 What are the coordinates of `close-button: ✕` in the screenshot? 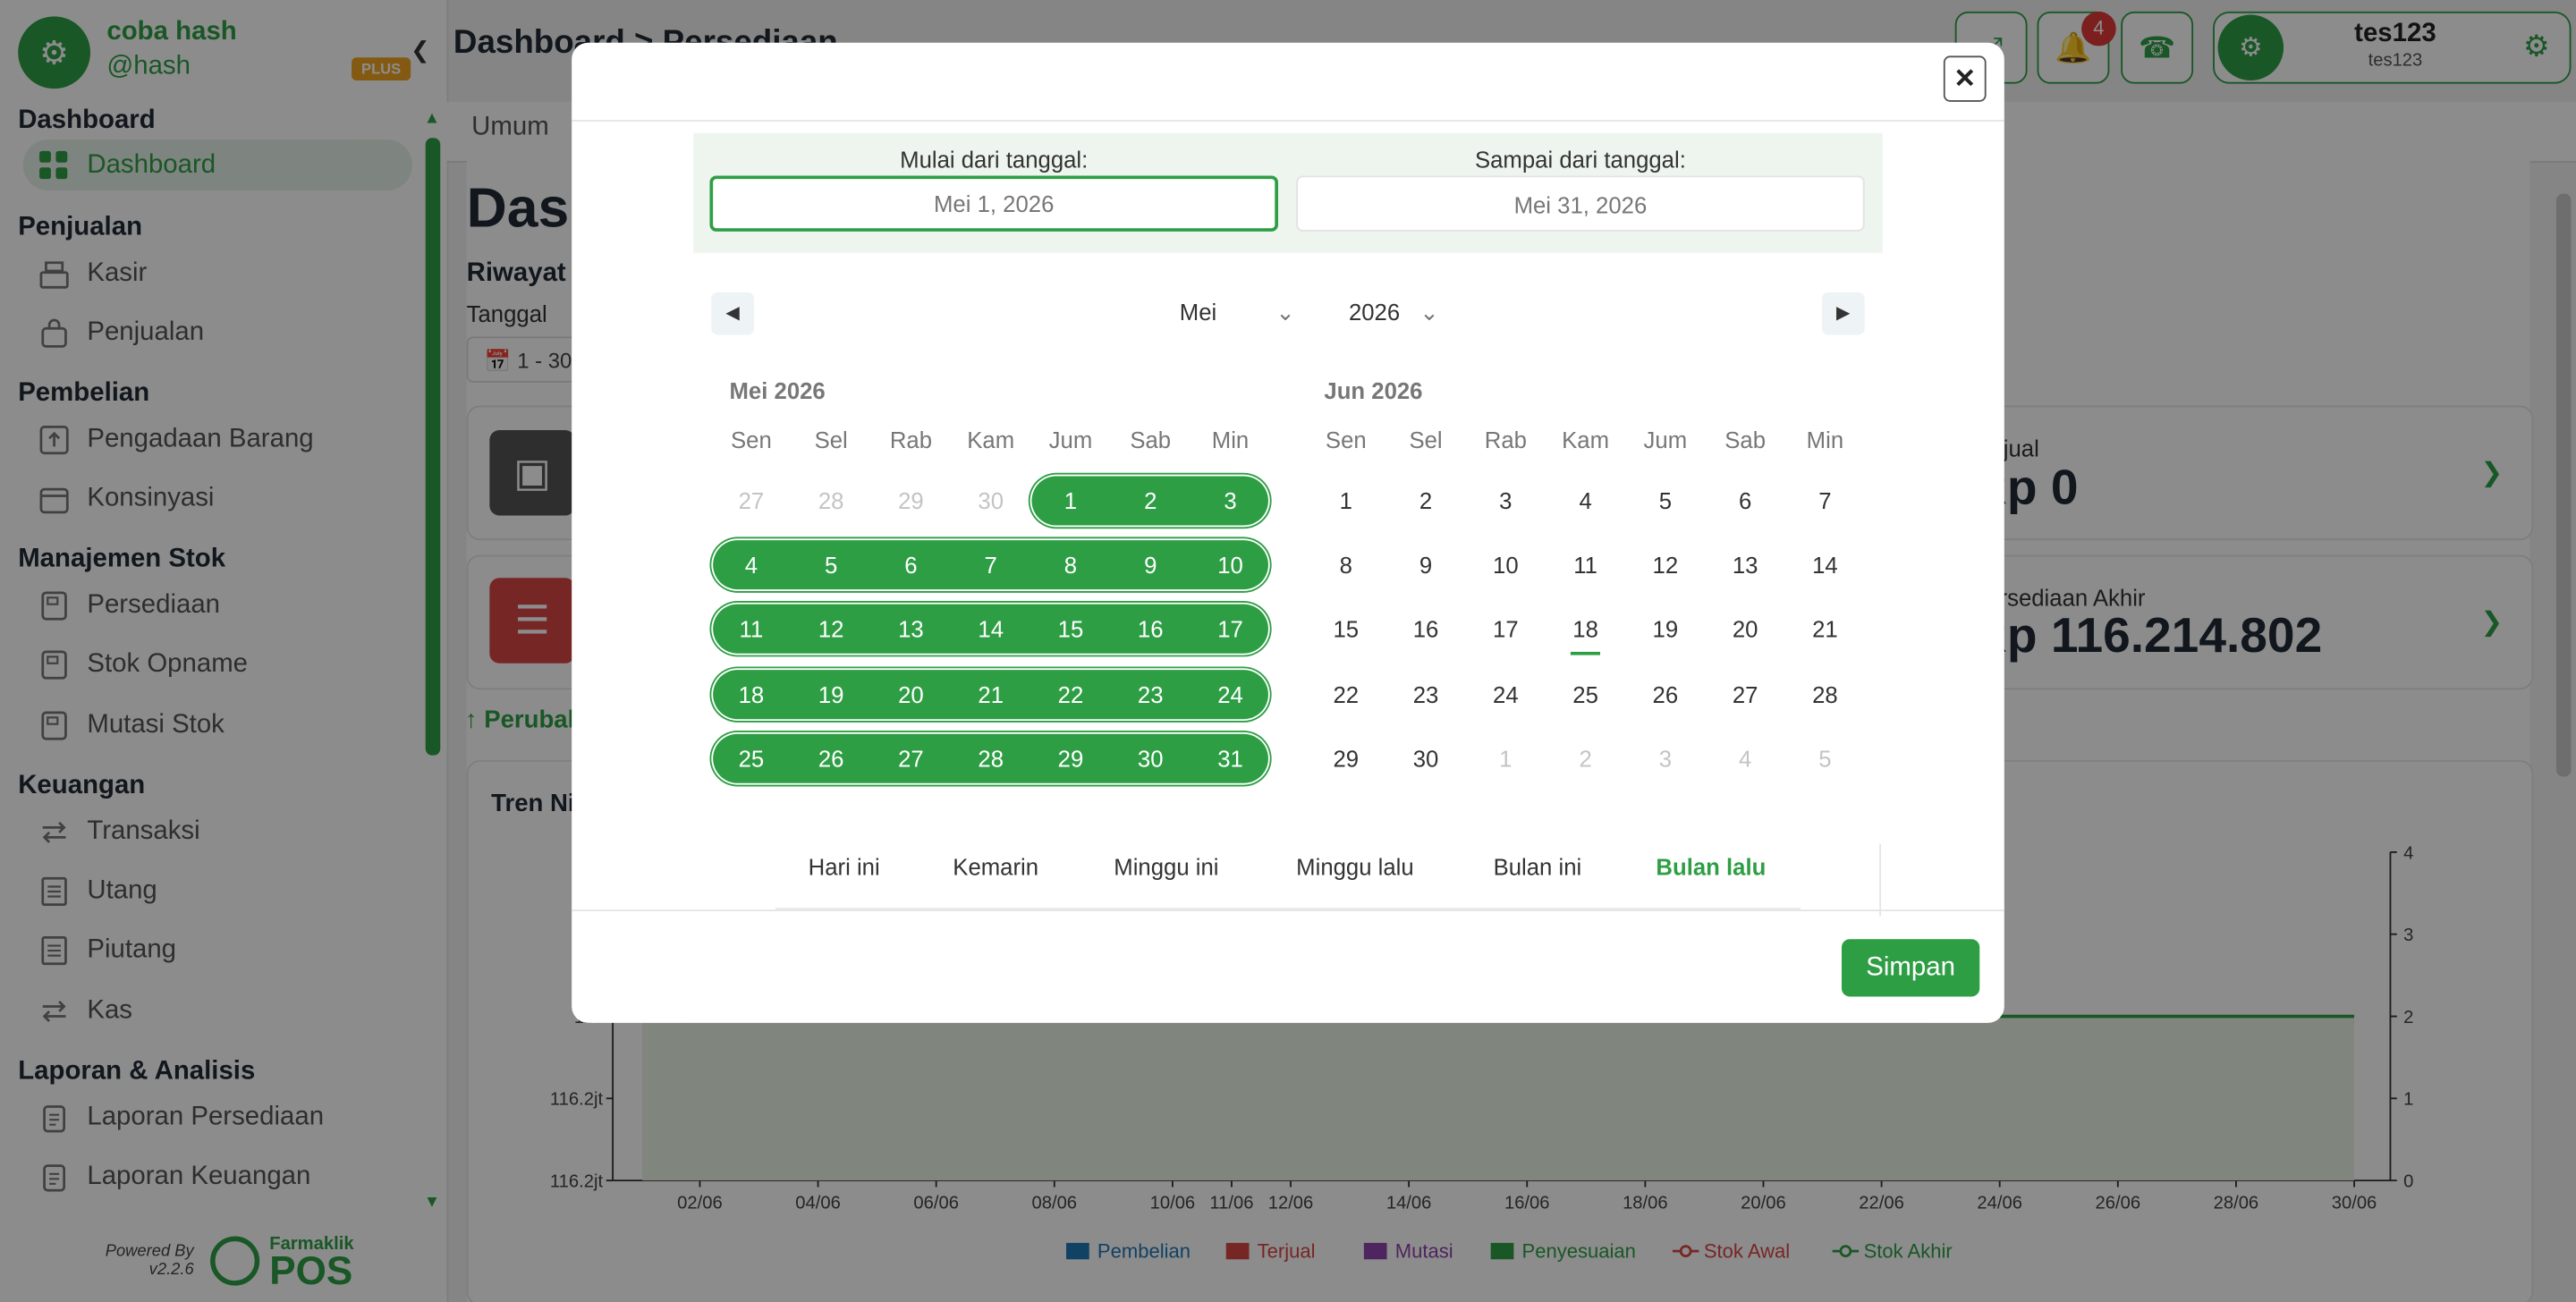 It's located at (1965, 78).